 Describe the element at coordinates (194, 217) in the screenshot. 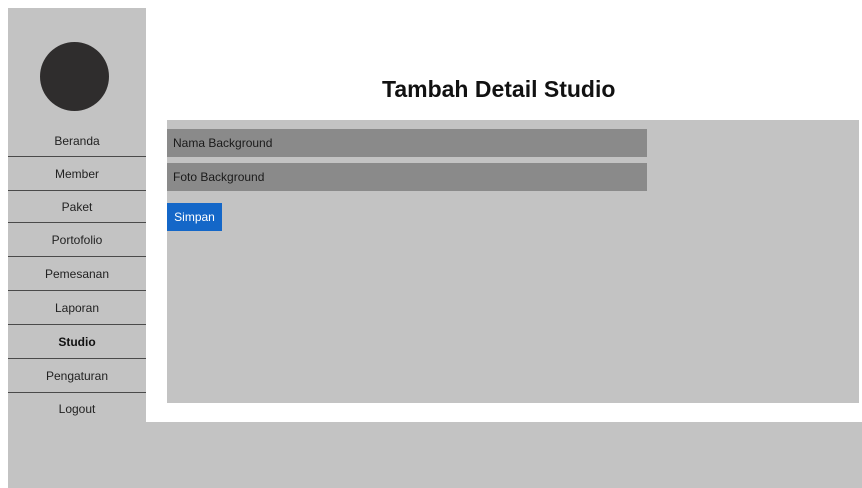

I see `save-button: Simpan` at that location.